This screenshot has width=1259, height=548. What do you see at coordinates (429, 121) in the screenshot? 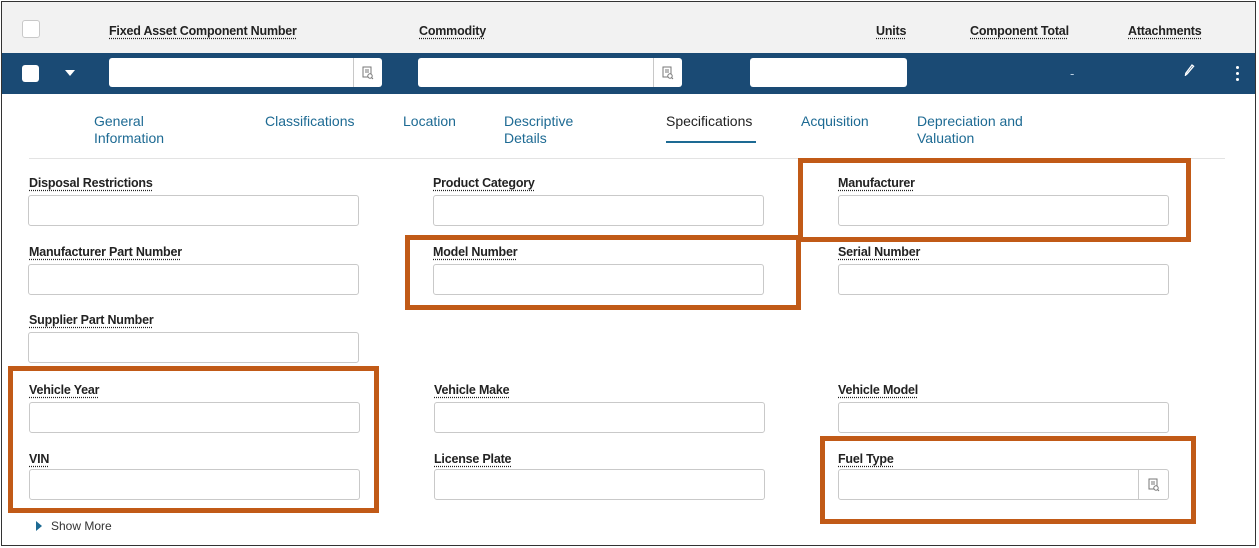
I see `tab-location: Location` at bounding box center [429, 121].